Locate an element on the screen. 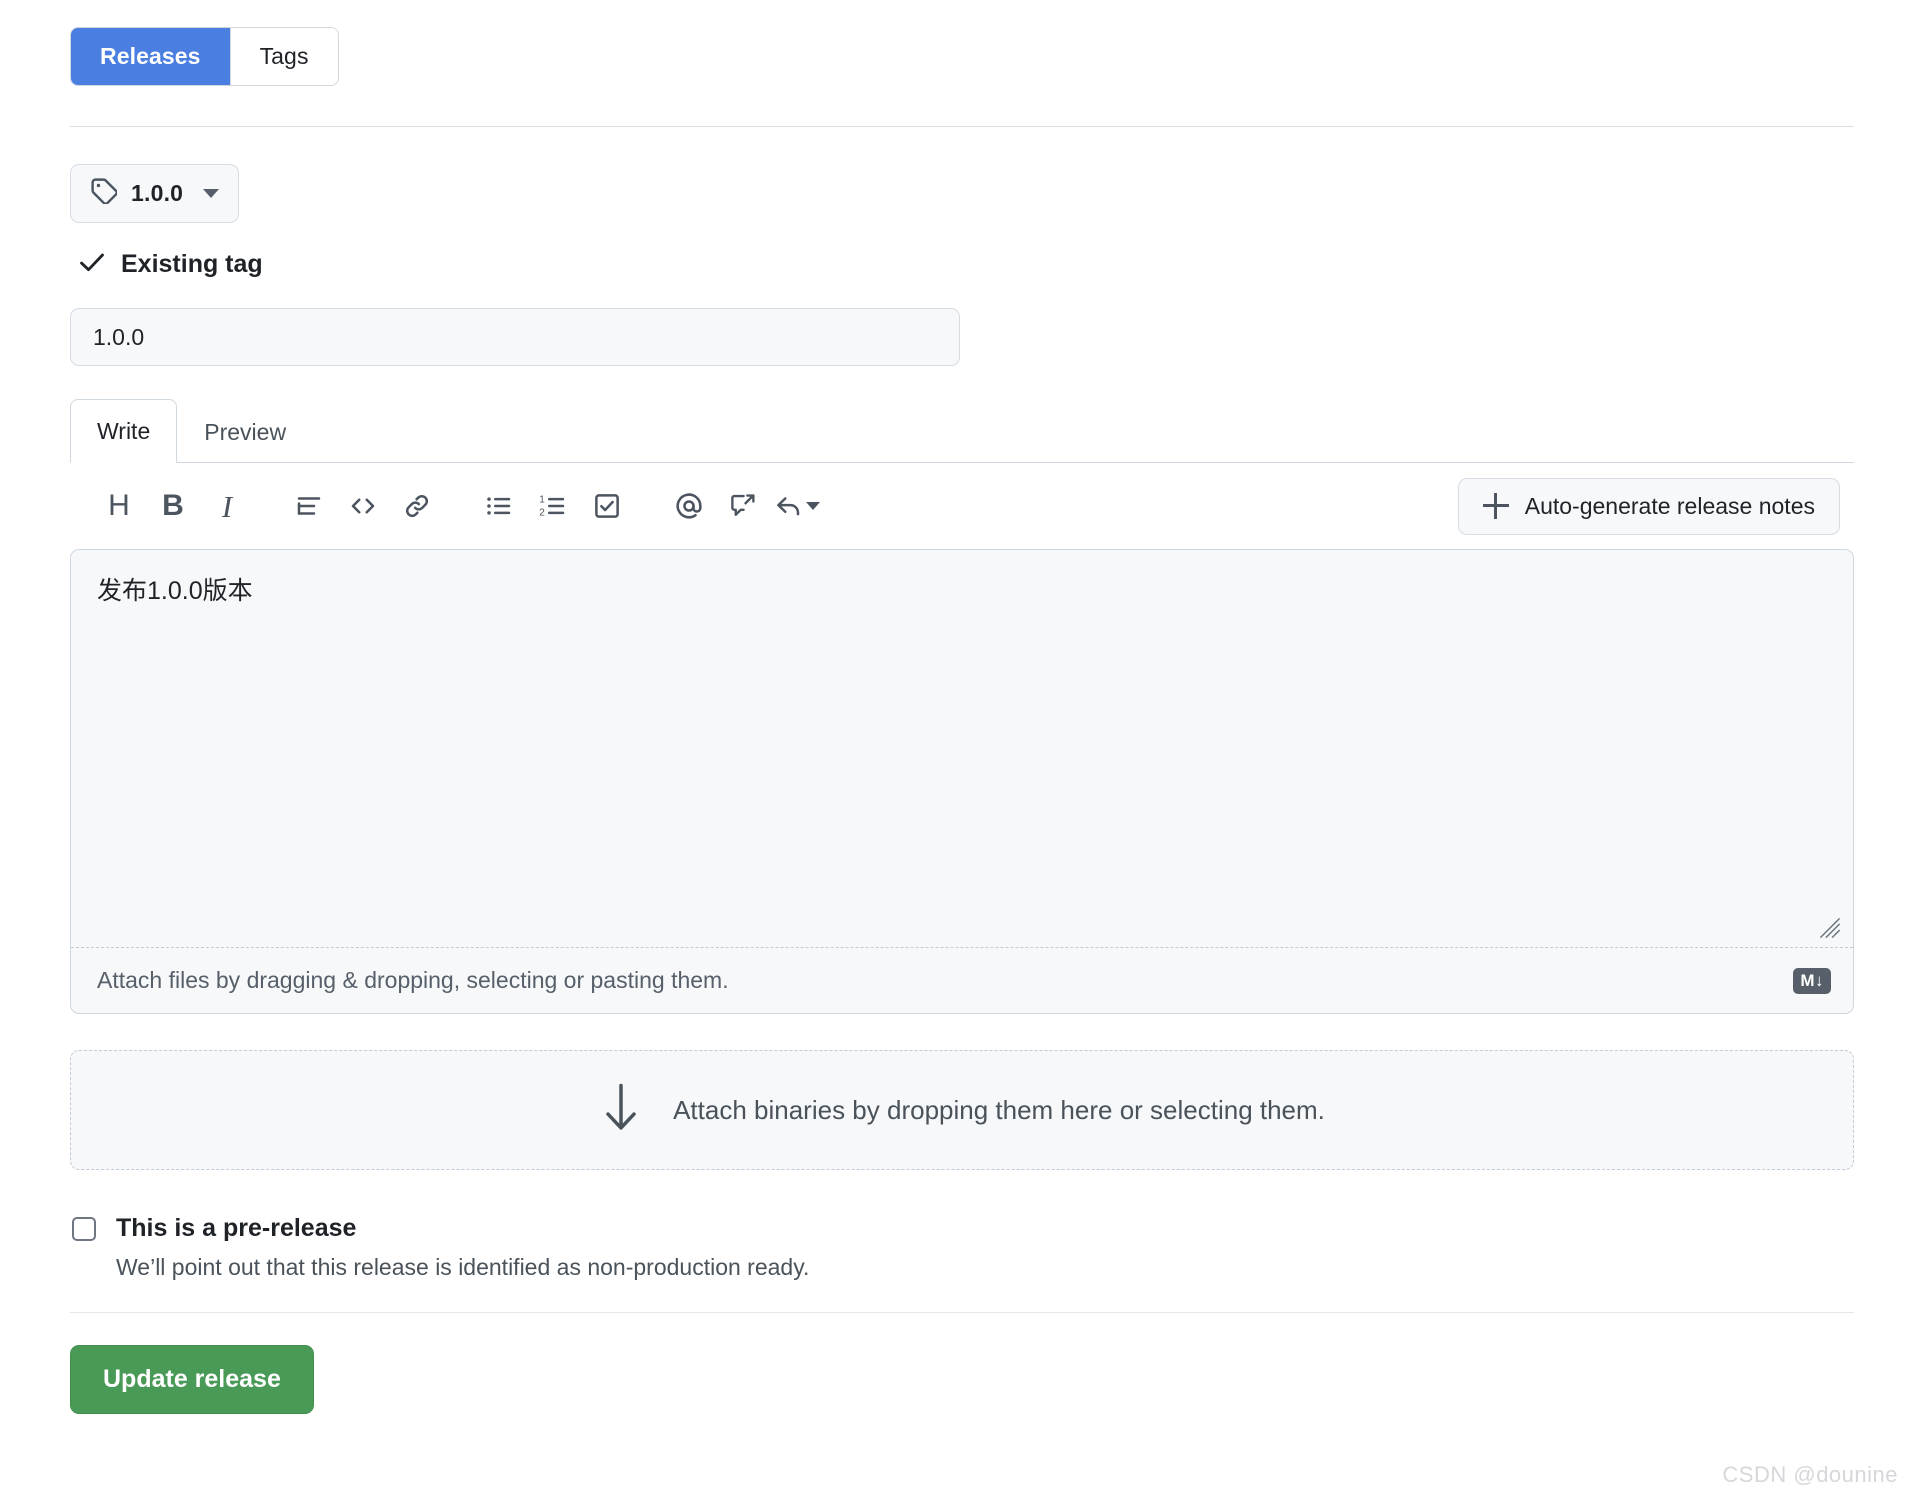 This screenshot has height=1504, width=1924. auto-generate-release-notes-button: Auto-generate release notes is located at coordinates (1648, 506).